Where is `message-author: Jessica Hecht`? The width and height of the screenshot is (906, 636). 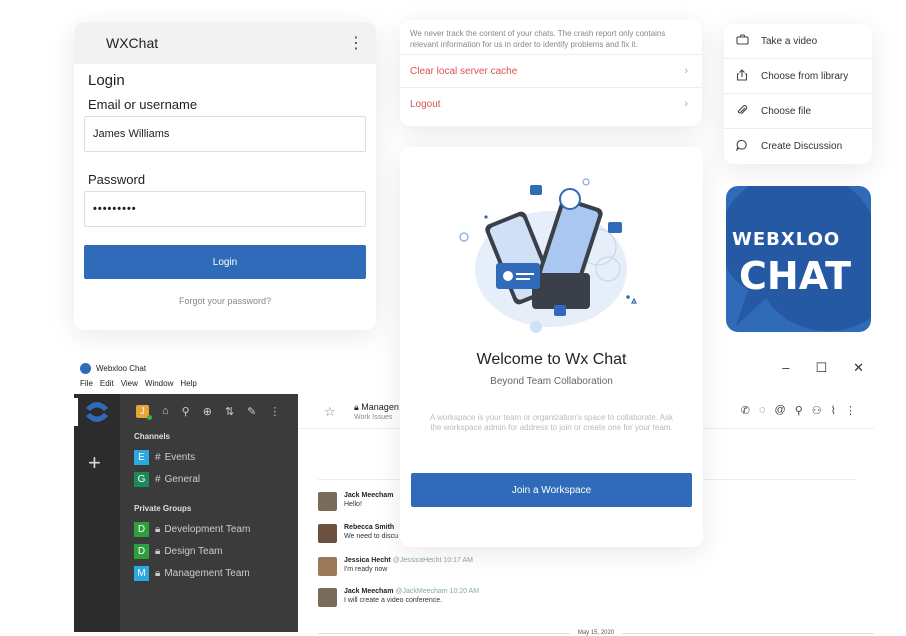
message-author: Jessica Hecht is located at coordinates (367, 560).